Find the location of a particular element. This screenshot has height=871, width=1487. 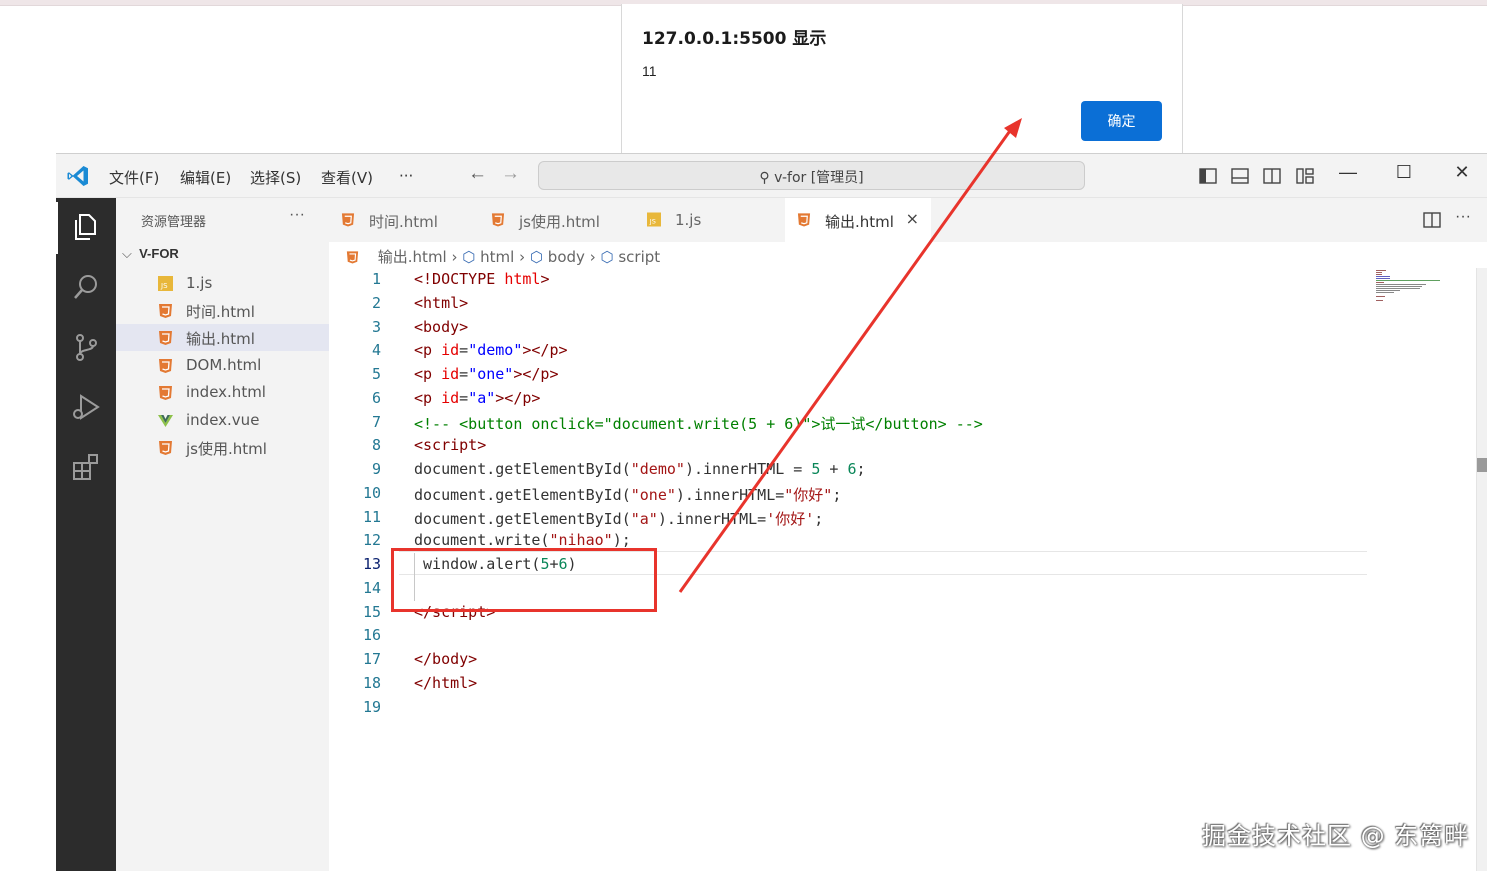

more-actions-icon: ··· is located at coordinates (1463, 217).